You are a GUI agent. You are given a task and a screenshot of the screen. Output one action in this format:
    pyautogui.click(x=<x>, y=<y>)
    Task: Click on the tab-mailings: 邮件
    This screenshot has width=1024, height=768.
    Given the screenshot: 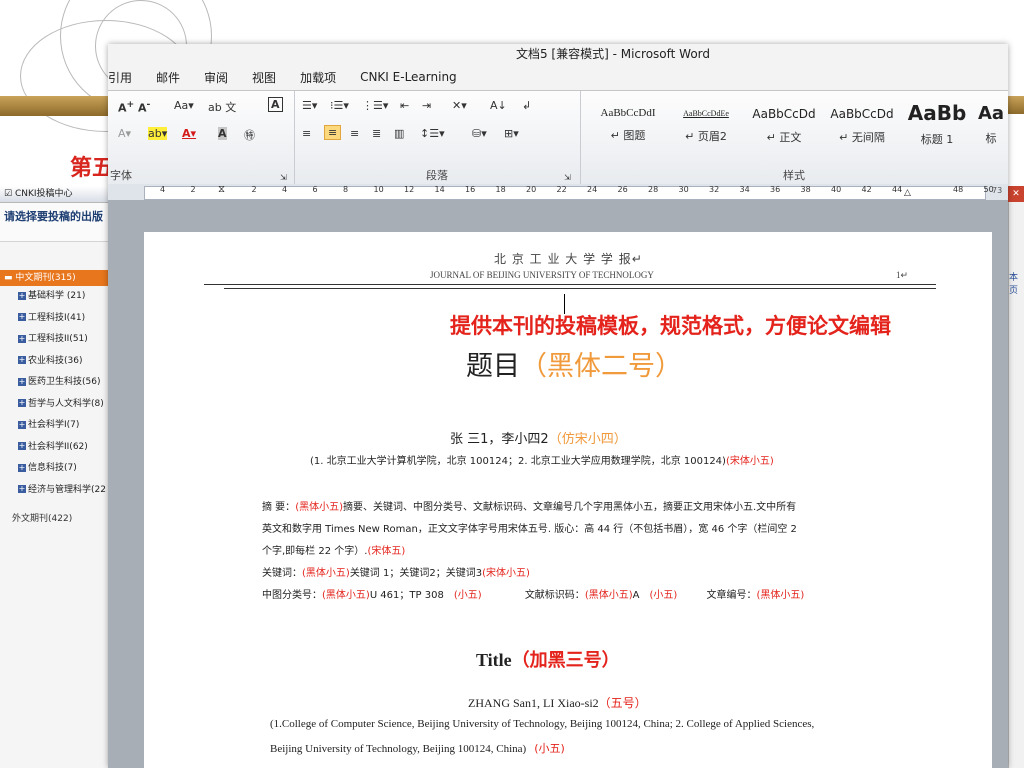 What is the action you would take?
    pyautogui.click(x=168, y=77)
    